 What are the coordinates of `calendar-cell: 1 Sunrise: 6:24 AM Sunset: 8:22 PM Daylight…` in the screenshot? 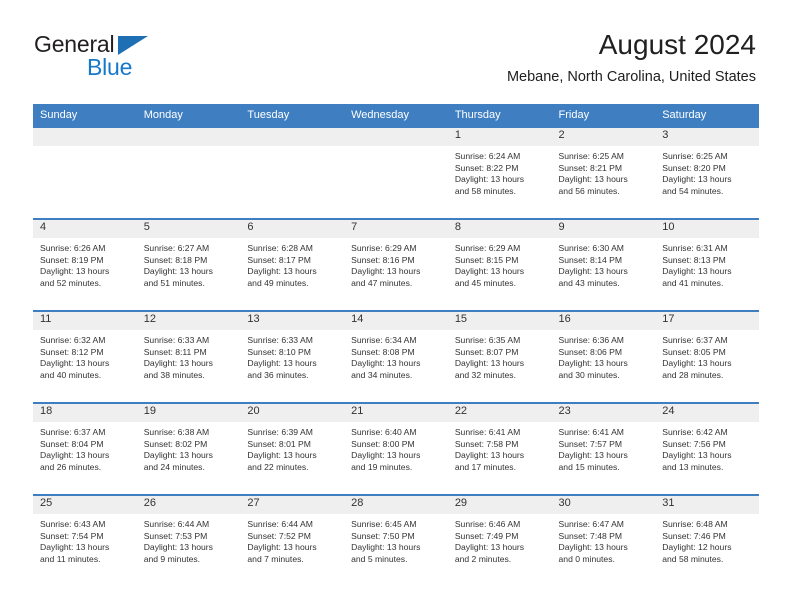 It's located at (499, 172).